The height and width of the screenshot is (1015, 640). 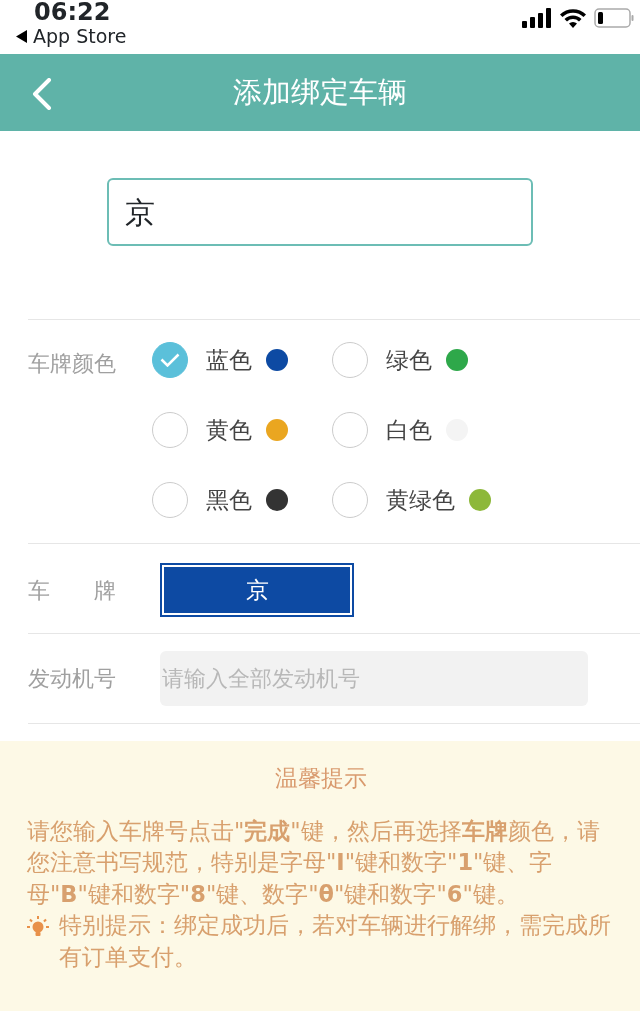 I want to click on plate-number-field: 京, so click(x=320, y=212).